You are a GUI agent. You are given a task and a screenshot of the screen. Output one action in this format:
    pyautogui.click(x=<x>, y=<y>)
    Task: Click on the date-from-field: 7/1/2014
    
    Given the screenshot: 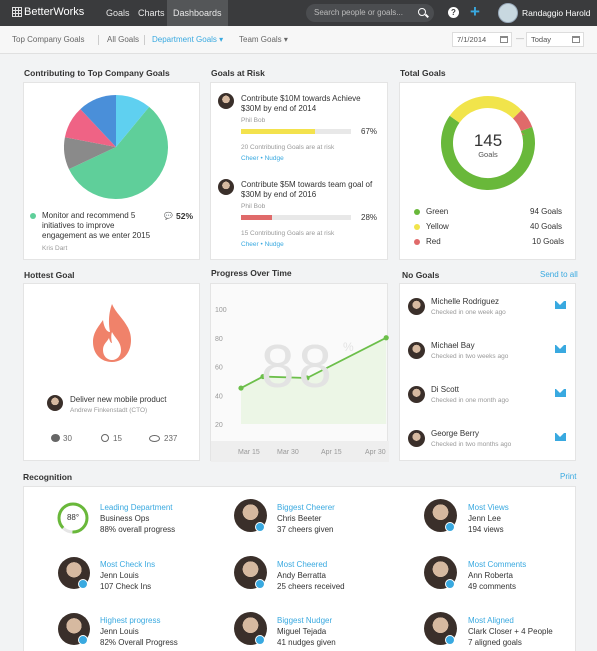 What is the action you would take?
    pyautogui.click(x=482, y=39)
    